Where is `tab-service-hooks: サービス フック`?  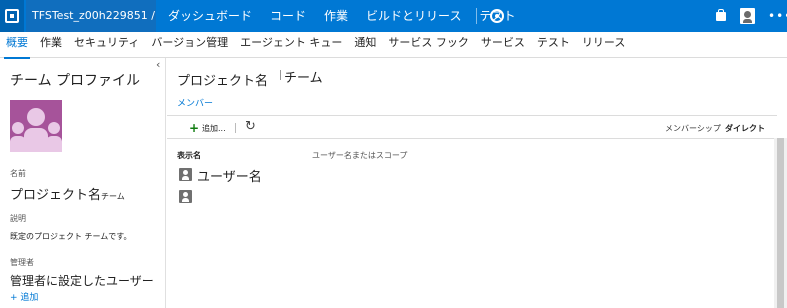
tab-service-hooks: サービス フック is located at coordinates (428, 44).